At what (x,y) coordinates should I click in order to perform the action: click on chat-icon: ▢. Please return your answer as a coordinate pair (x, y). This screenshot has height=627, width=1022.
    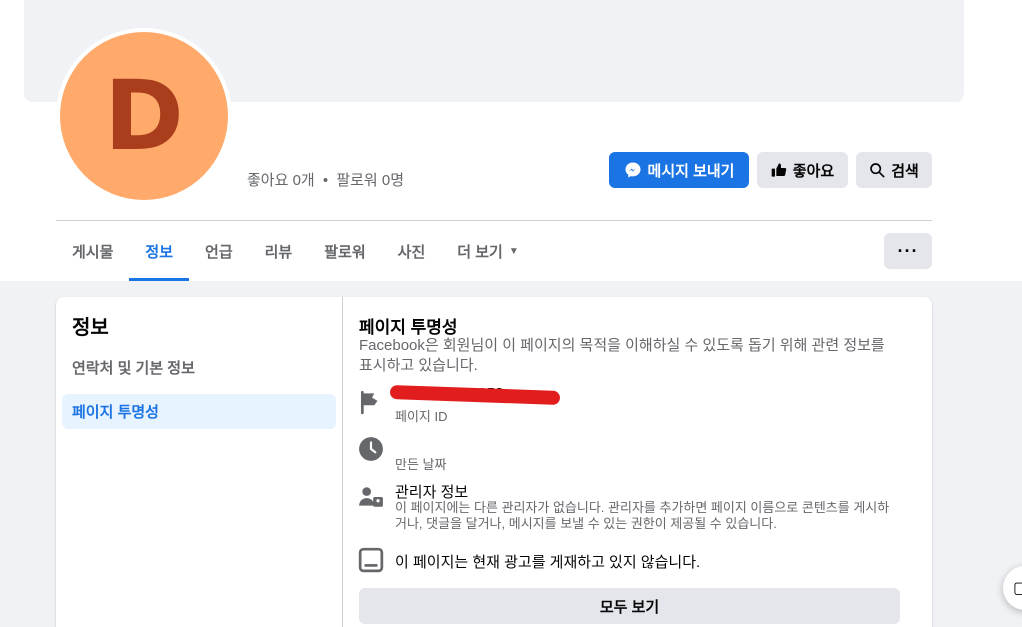
    Looking at the image, I should click on (1017, 588).